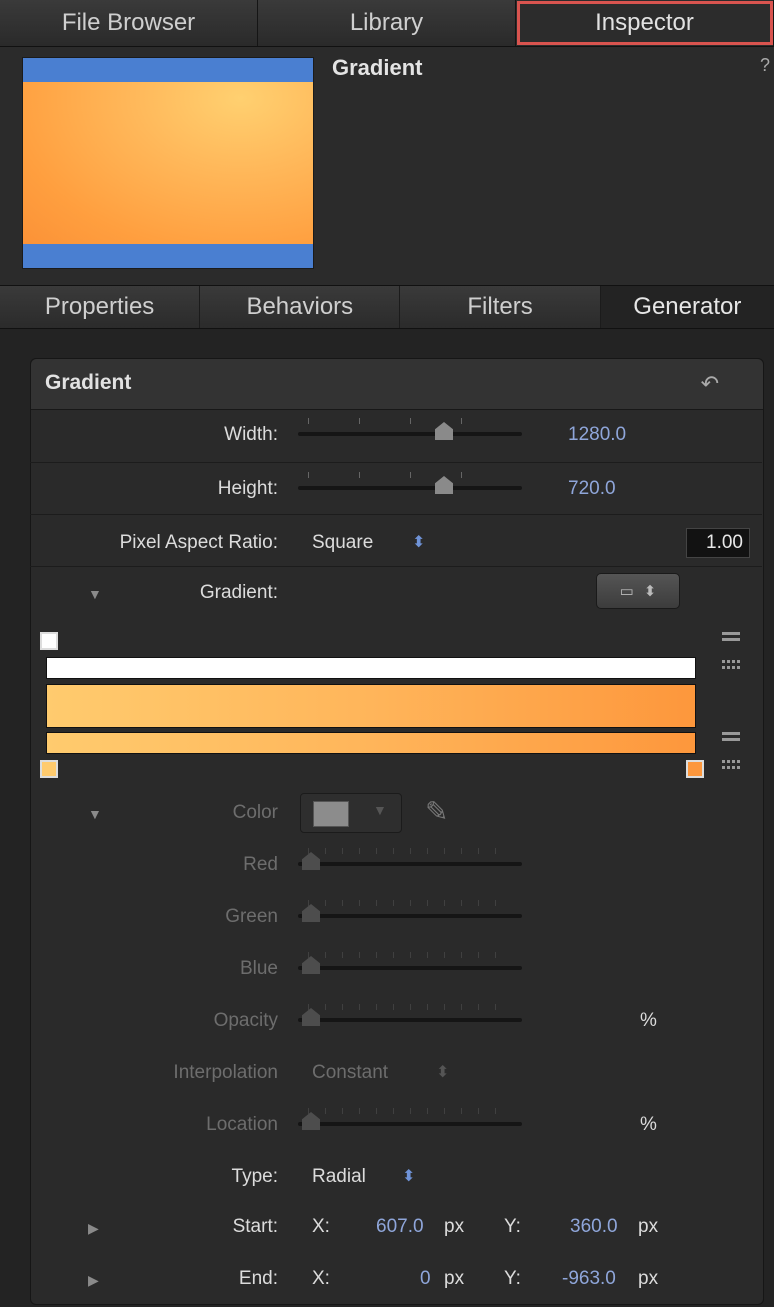  I want to click on gradient-preset-button: ▭ ⬍, so click(638, 591).